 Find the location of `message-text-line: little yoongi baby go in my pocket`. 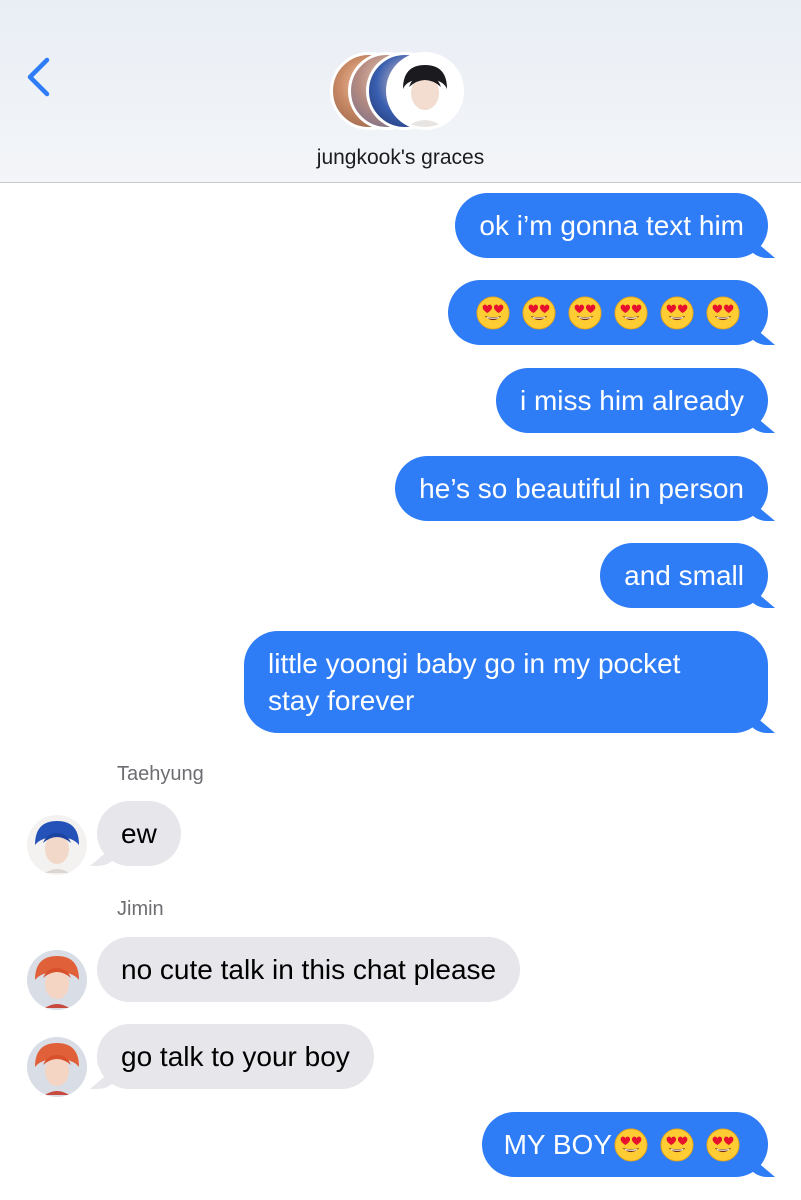

message-text-line: little yoongi baby go in my pocket is located at coordinates (474, 663).